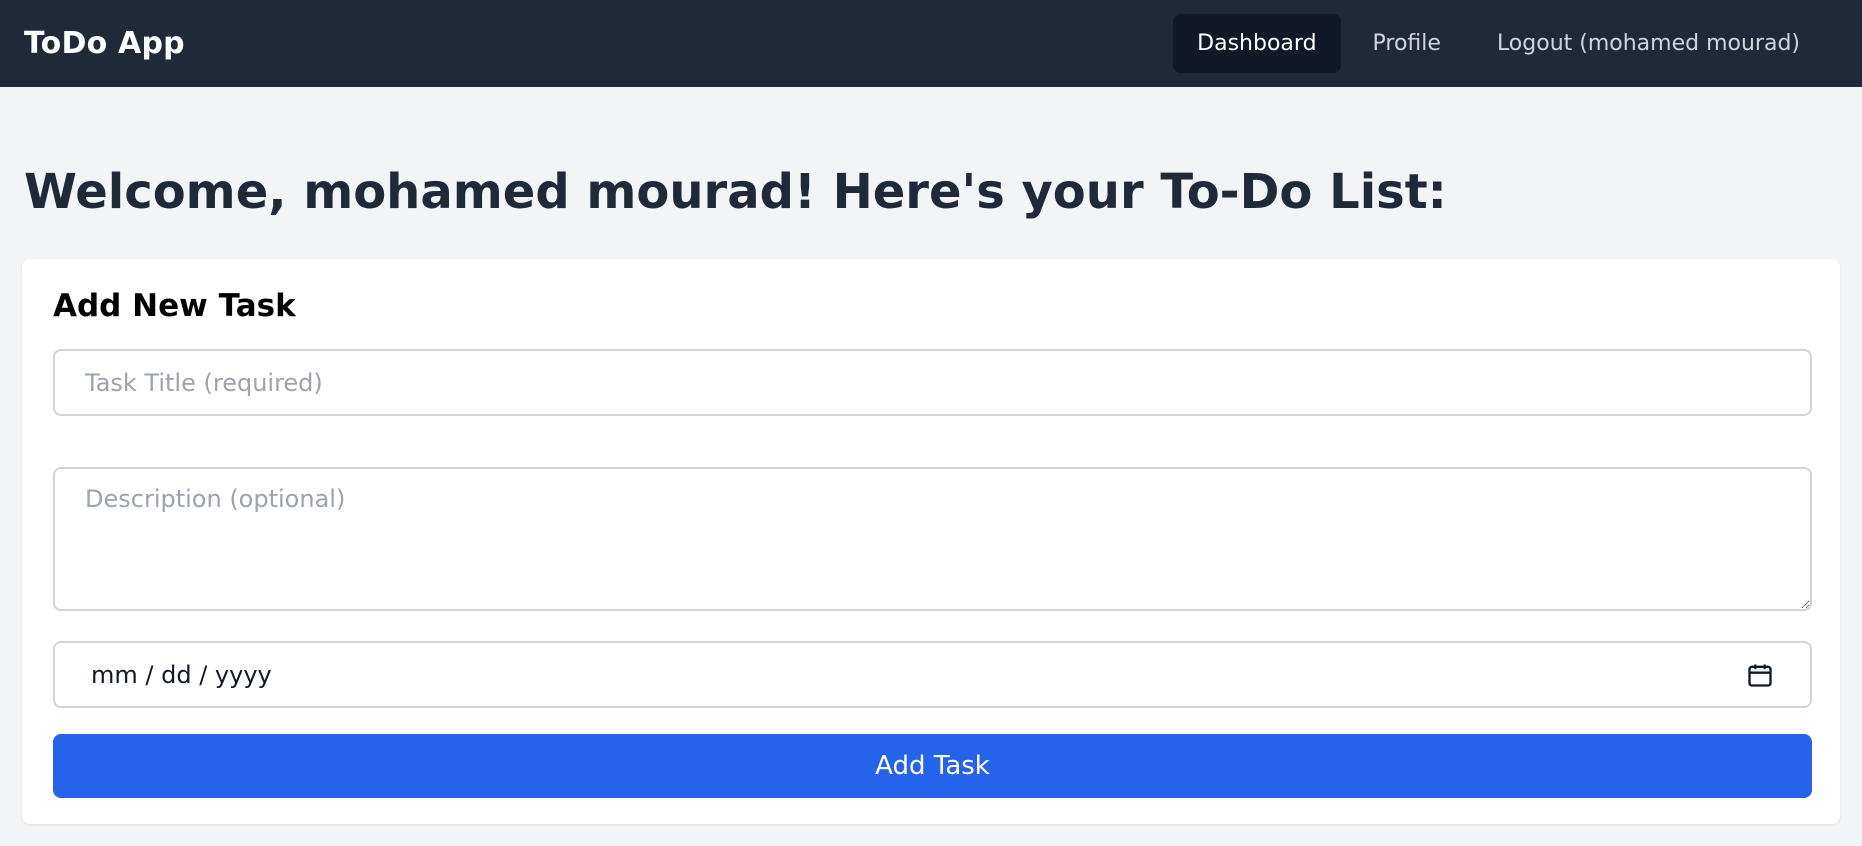 The width and height of the screenshot is (1862, 846). I want to click on task-title-input, so click(932, 382).